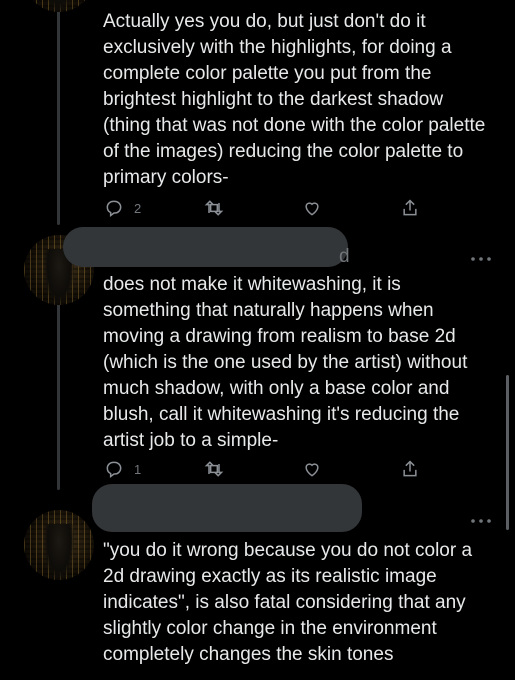  Describe the element at coordinates (260, 209) in the screenshot. I see `tweet-actions: 2` at that location.